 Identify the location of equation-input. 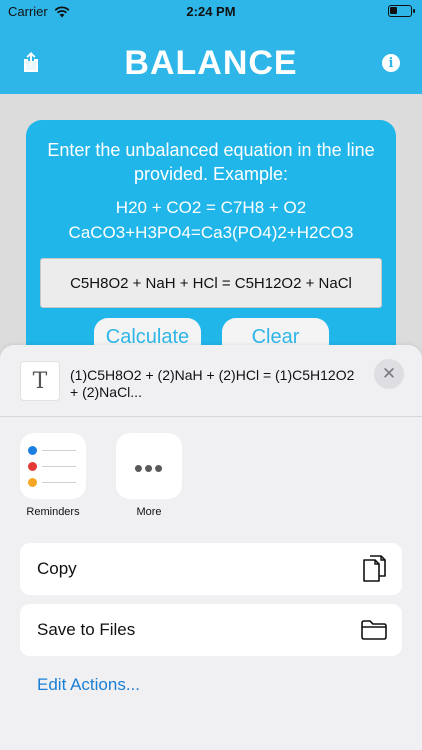
(211, 283).